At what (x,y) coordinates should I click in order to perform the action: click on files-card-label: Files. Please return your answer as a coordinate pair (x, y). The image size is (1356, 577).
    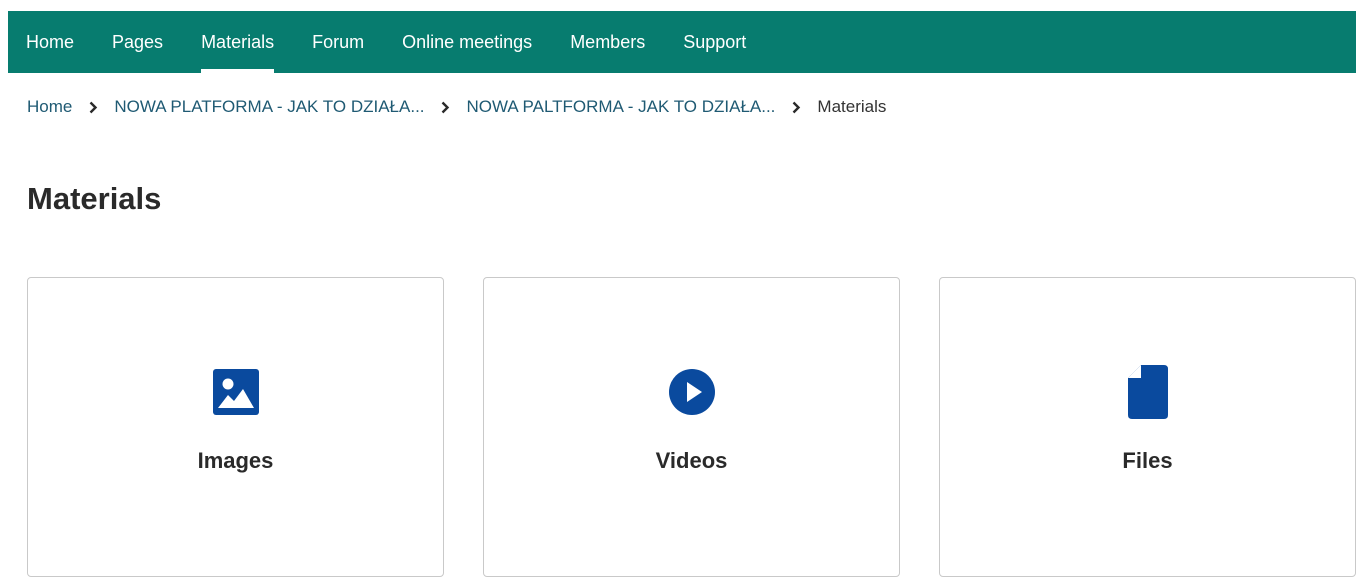
    Looking at the image, I should click on (1147, 460).